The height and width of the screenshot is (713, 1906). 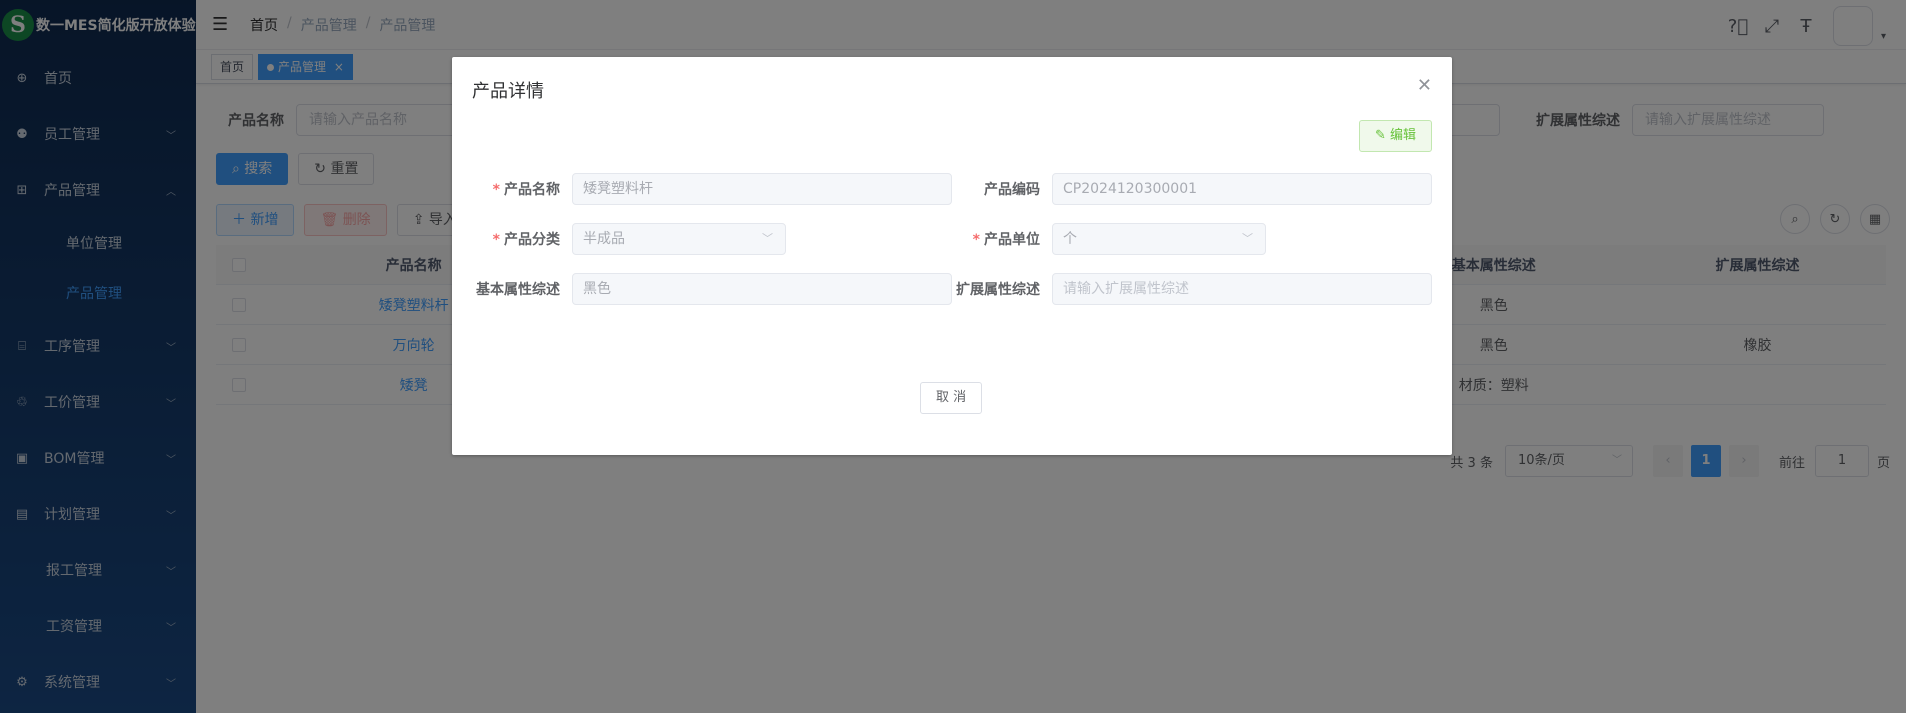 What do you see at coordinates (762, 189) in the screenshot?
I see `product-name-field: 矮凳塑料杆` at bounding box center [762, 189].